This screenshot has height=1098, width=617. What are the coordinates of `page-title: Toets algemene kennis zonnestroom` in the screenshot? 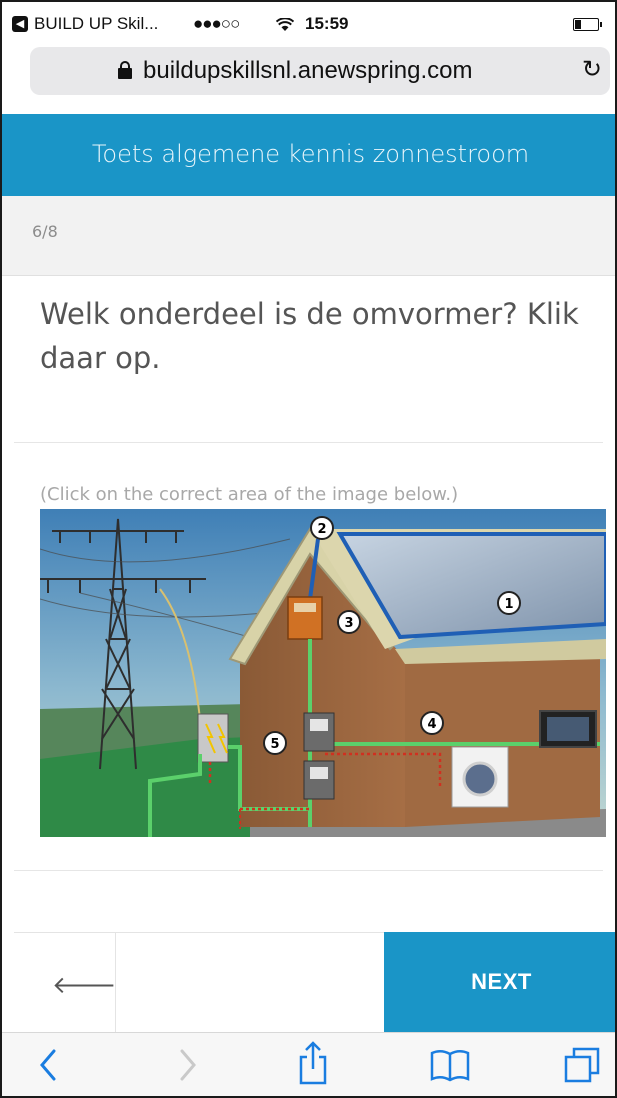 It's located at (310, 154).